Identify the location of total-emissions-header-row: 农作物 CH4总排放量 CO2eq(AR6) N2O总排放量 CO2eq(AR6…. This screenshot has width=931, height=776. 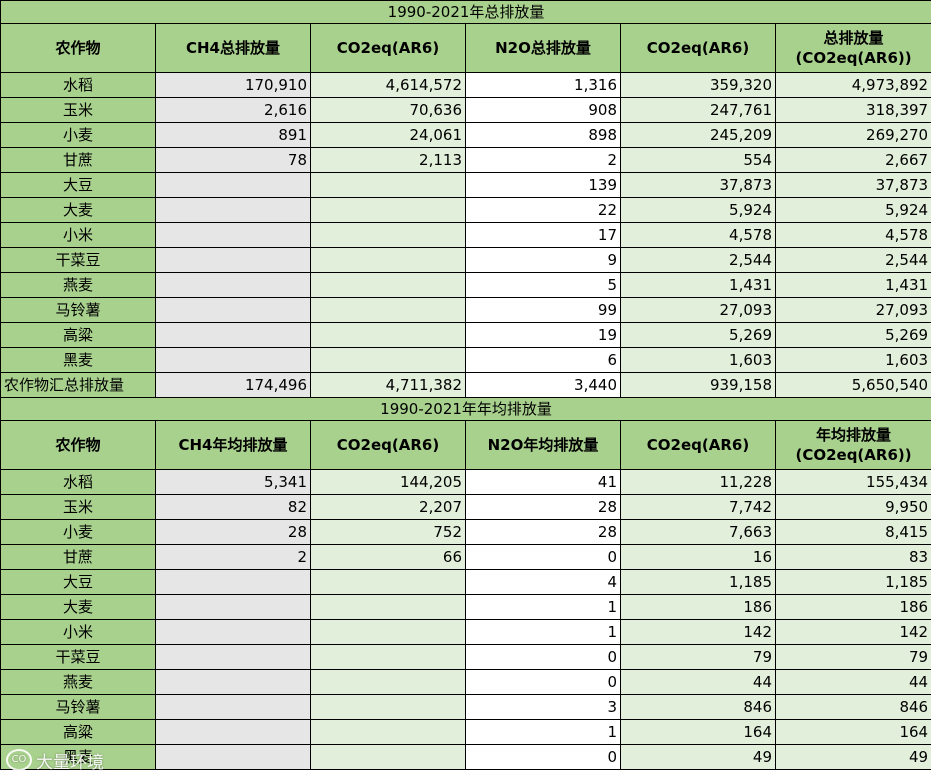
(465, 48).